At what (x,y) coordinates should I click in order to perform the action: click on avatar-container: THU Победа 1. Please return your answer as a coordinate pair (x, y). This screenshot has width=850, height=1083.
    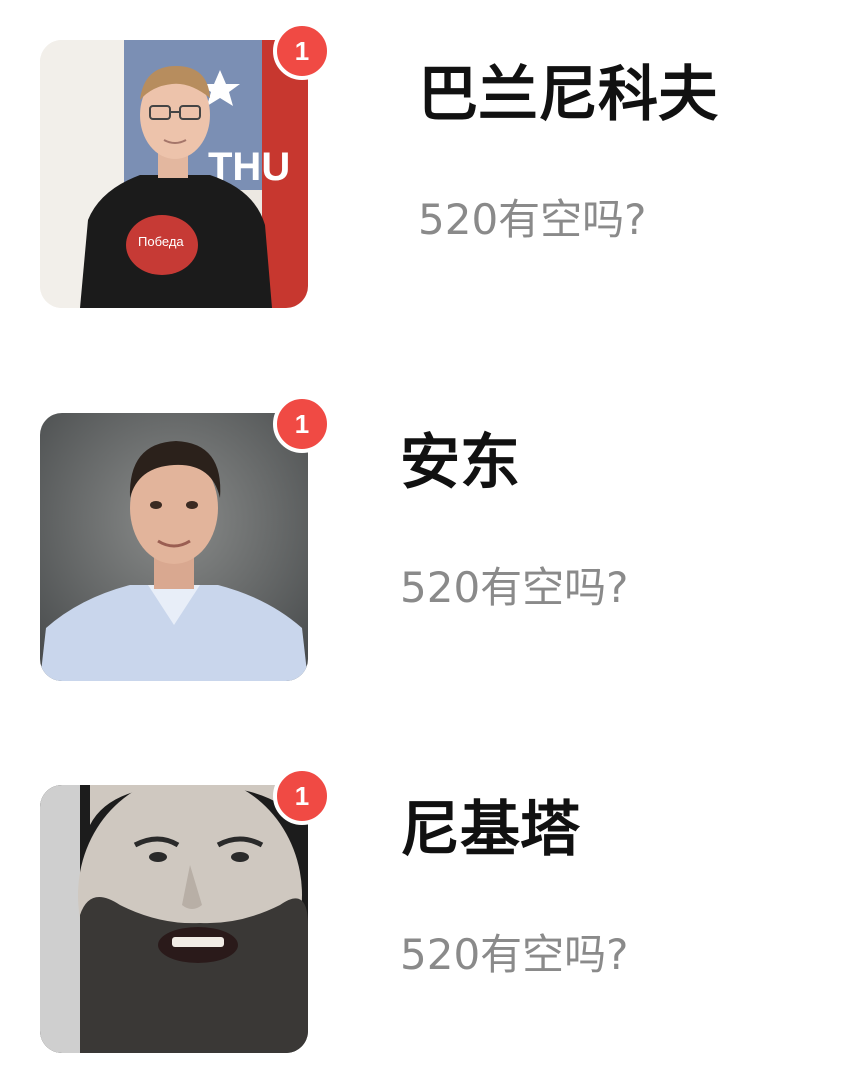
    Looking at the image, I should click on (185, 166).